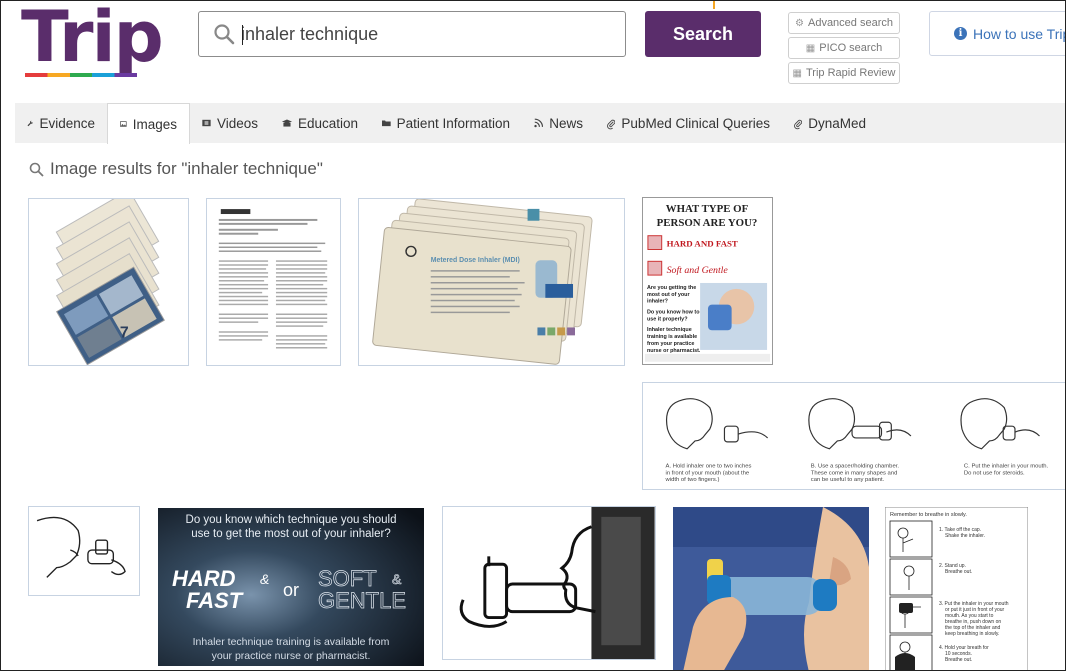 This screenshot has height=671, width=1066. I want to click on tab-dynamed: DynaMed, so click(830, 123).